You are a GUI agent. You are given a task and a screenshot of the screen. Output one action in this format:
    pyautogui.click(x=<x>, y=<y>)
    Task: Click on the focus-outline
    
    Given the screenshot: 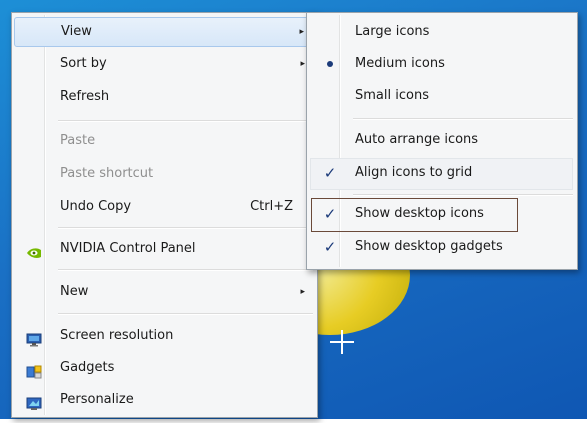 What is the action you would take?
    pyautogui.click(x=414, y=215)
    